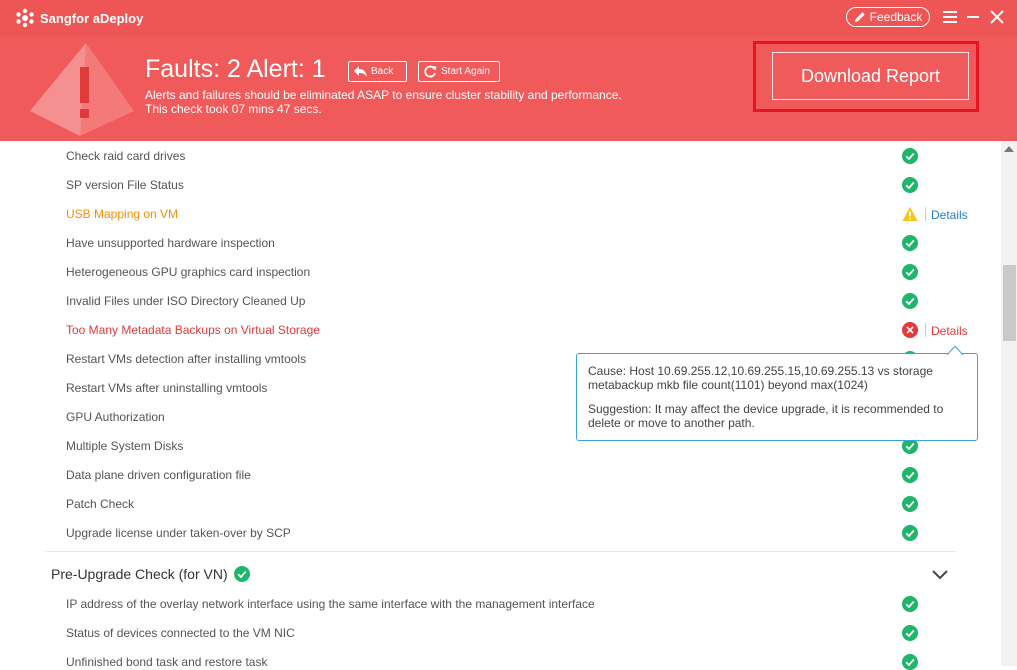 This screenshot has height=670, width=1017. I want to click on section-header-vn: Pre-Upgrade Check (for VN), so click(150, 574).